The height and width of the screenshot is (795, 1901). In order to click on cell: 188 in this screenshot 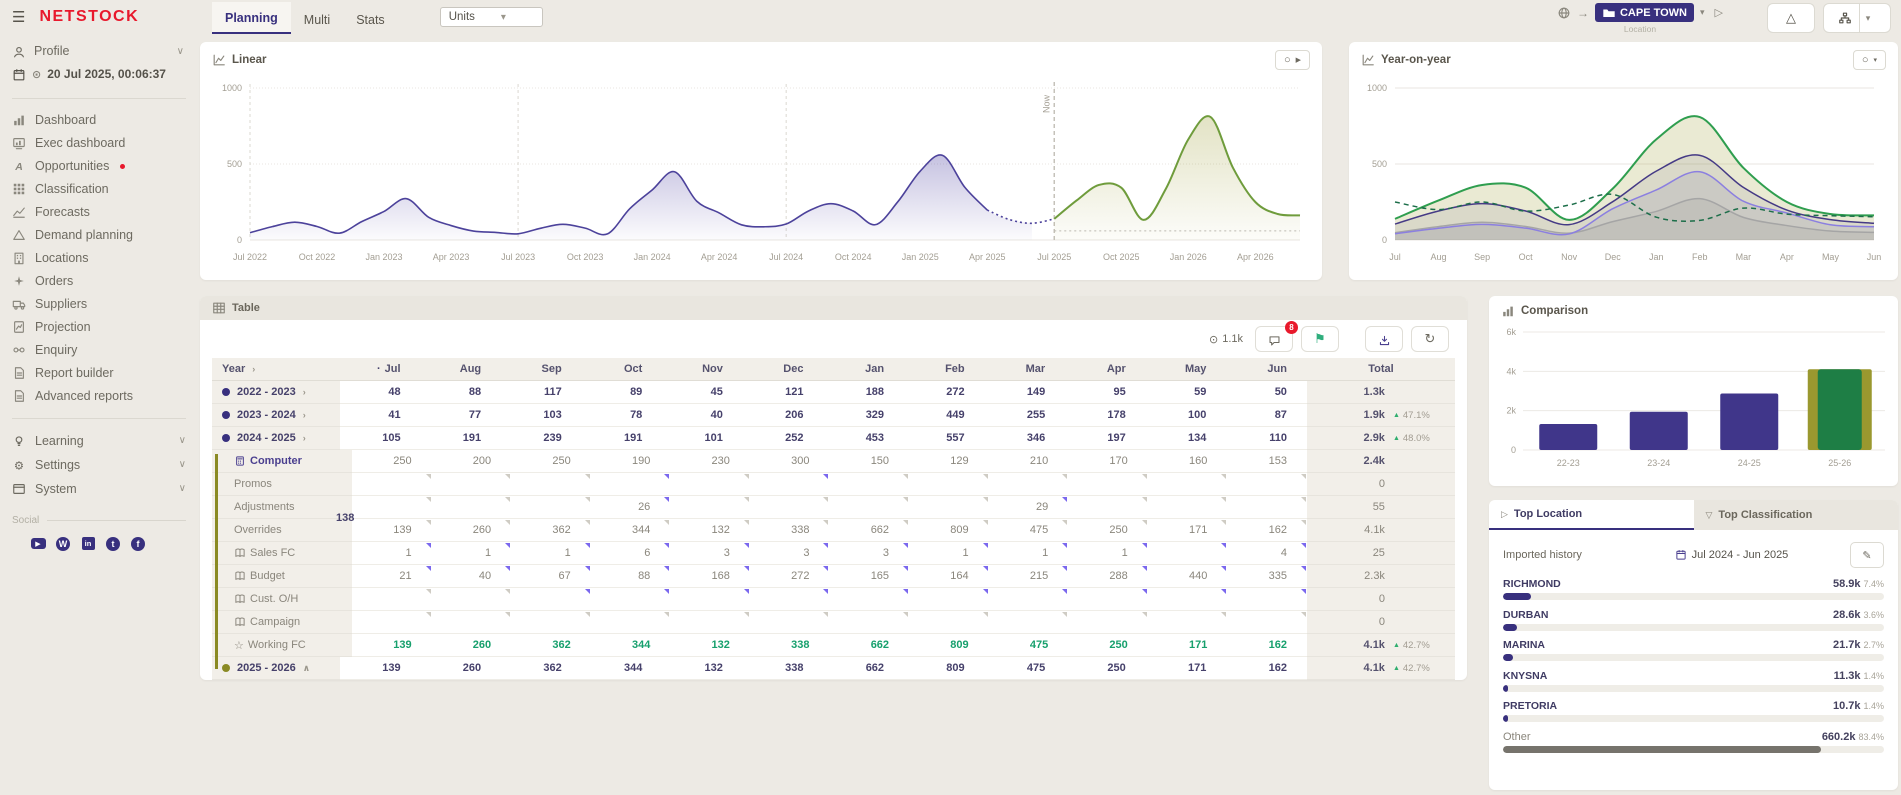, I will do `click(864, 392)`.